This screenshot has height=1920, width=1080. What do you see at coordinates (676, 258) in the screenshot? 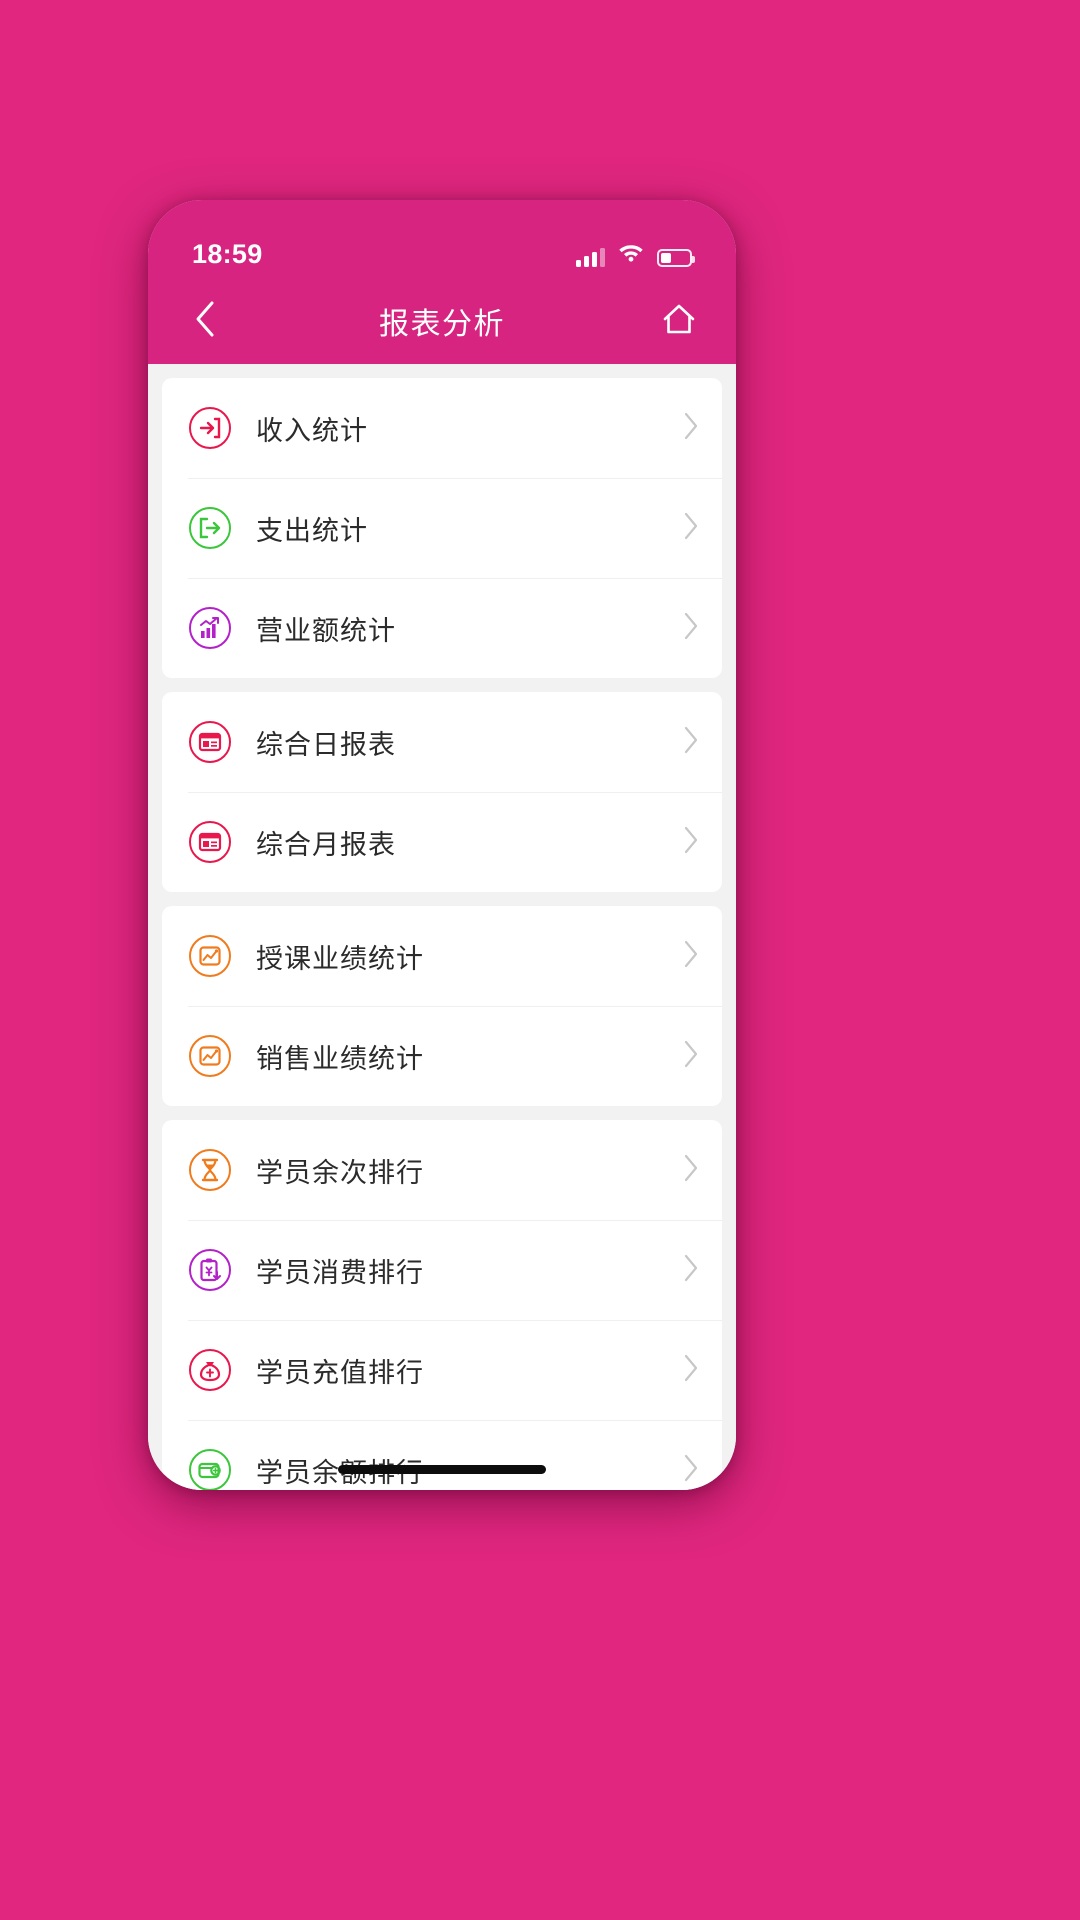
I see `battery-icon` at bounding box center [676, 258].